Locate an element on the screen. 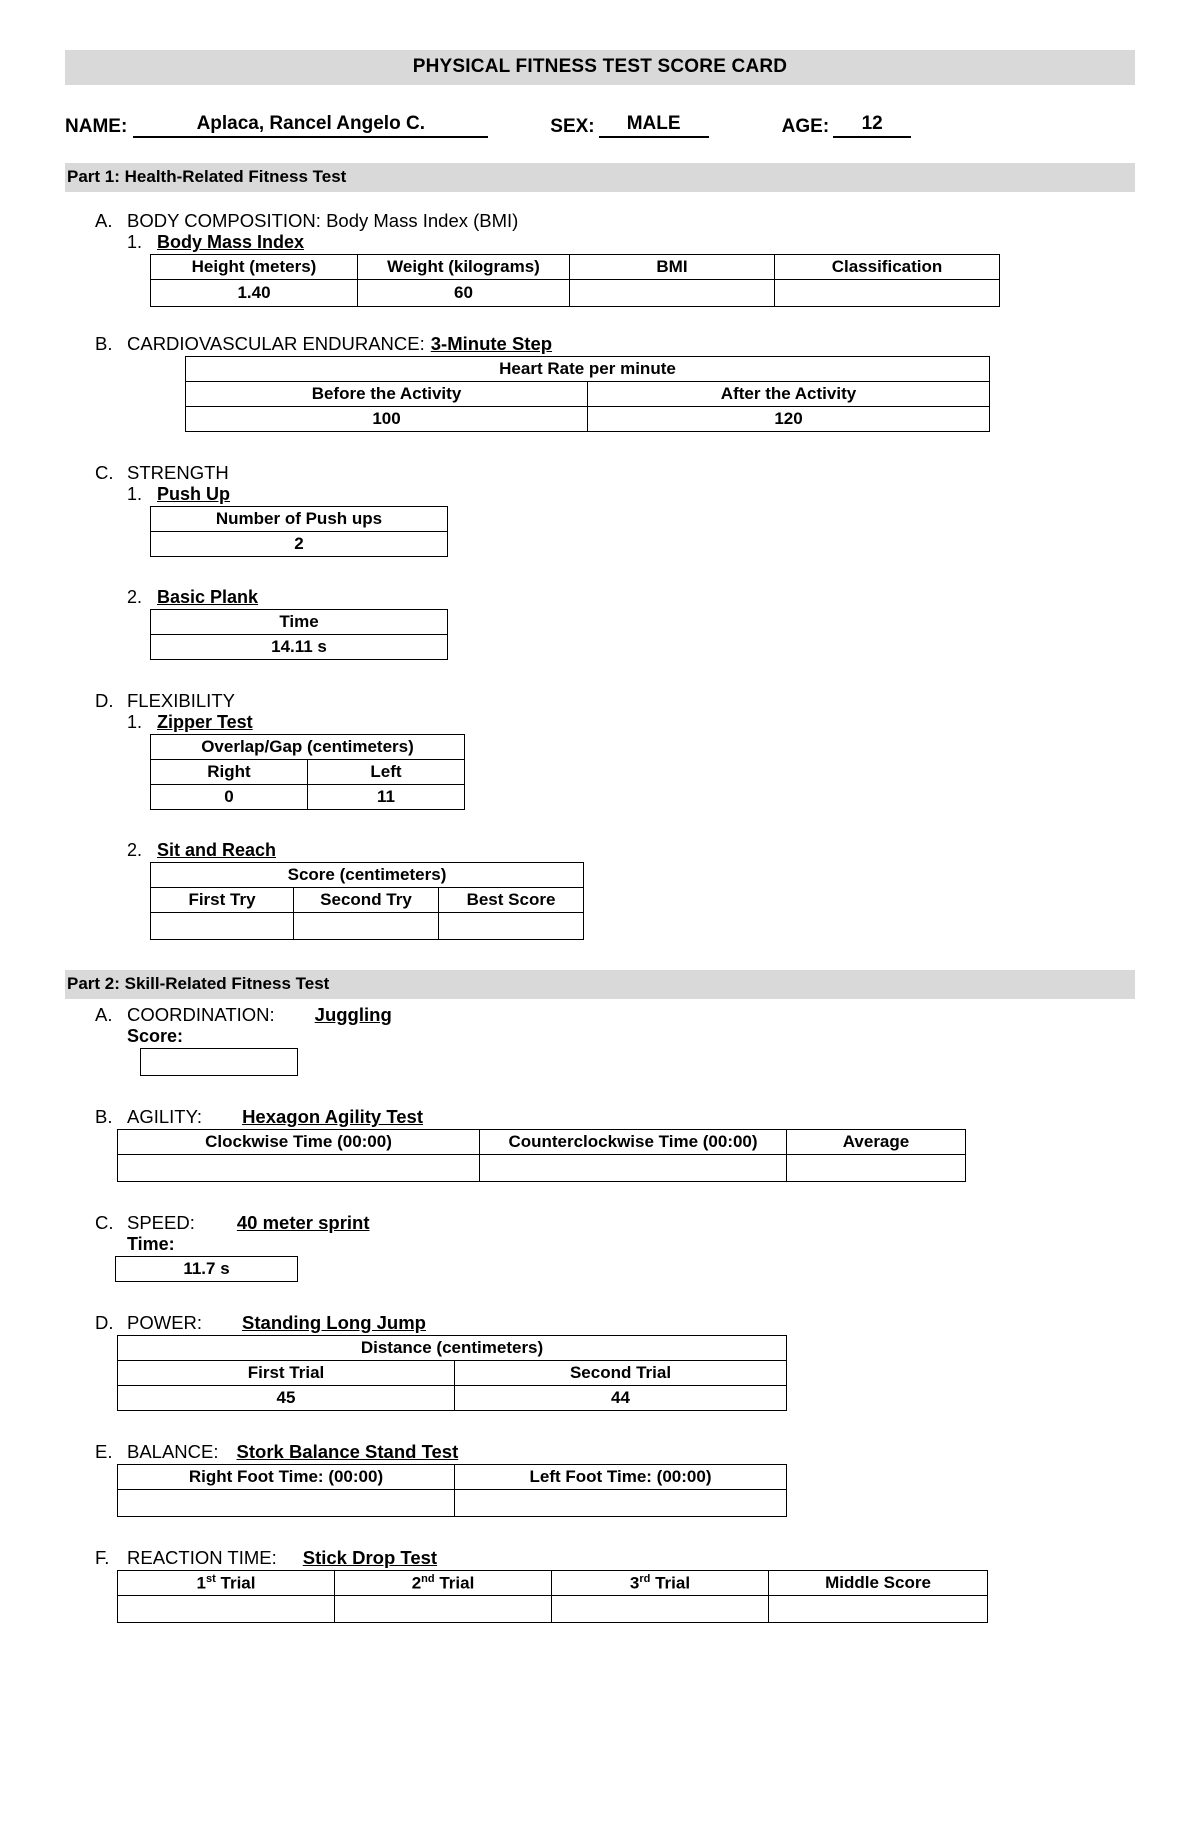 This screenshot has height=1835, width=1200. table-header-cell: Second Trial is located at coordinates (620, 1373).